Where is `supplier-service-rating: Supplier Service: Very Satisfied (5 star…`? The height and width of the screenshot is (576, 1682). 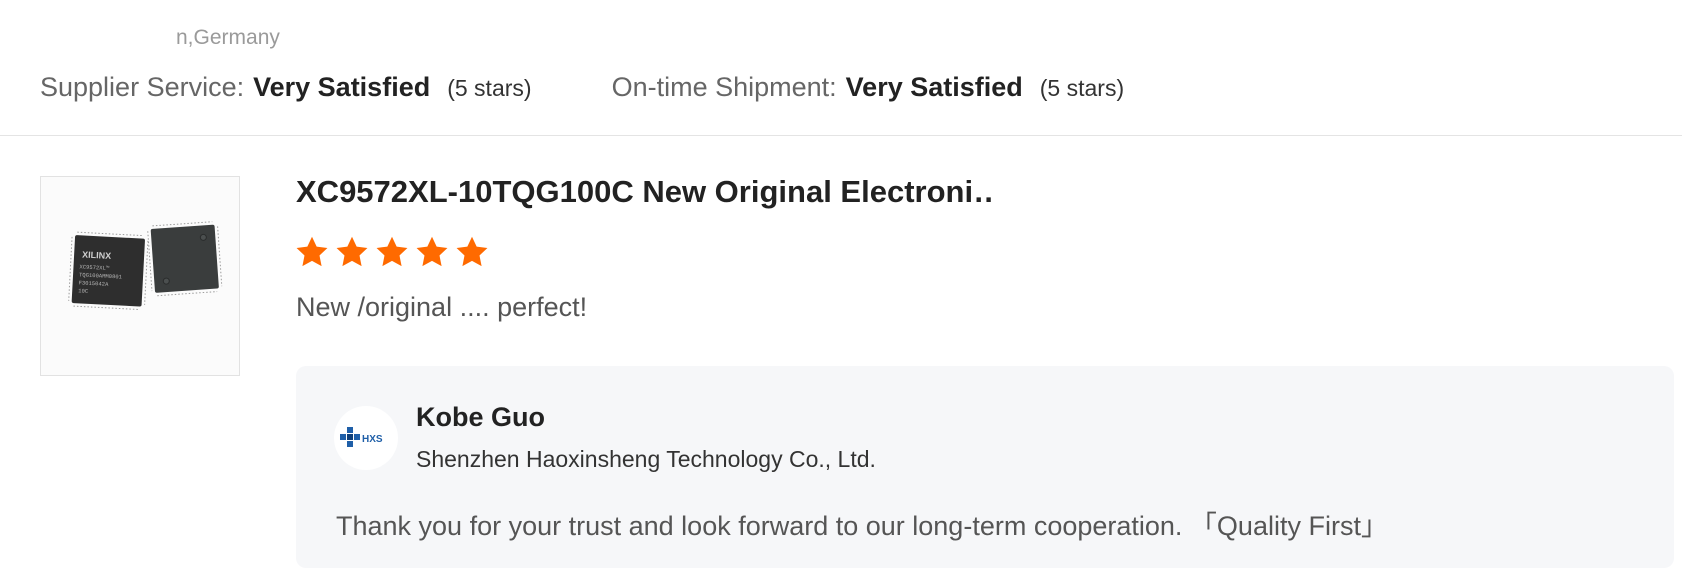 supplier-service-rating: Supplier Service: Very Satisfied (5 star… is located at coordinates (286, 87).